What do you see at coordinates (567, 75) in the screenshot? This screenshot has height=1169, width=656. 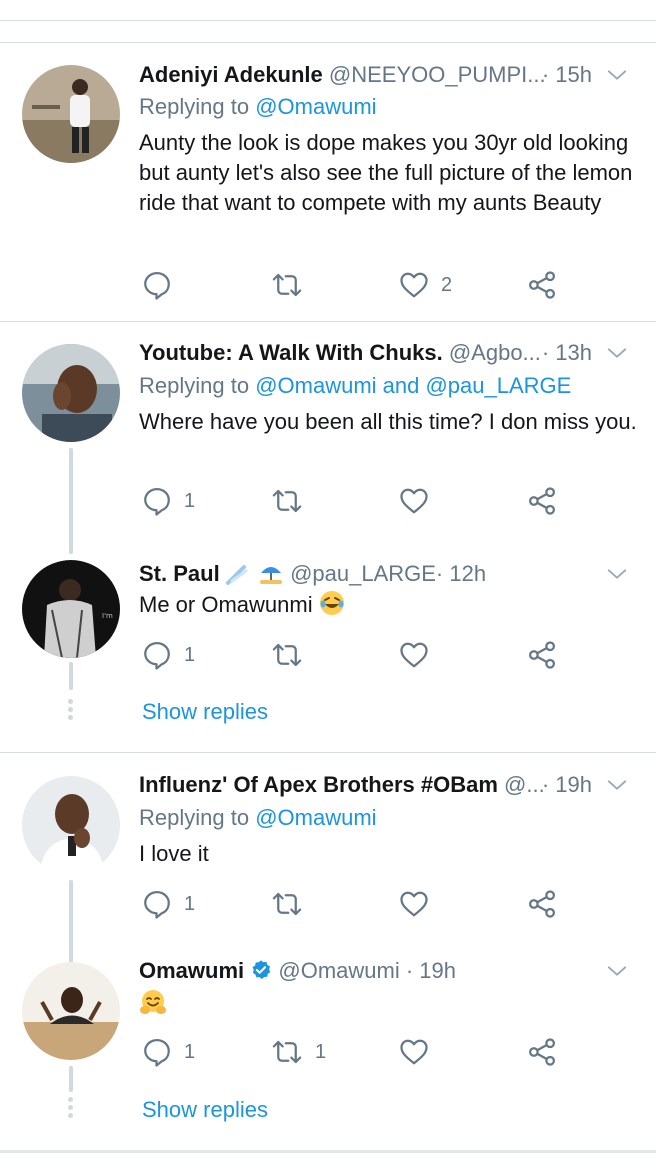 I see `timestamp: · 15h` at bounding box center [567, 75].